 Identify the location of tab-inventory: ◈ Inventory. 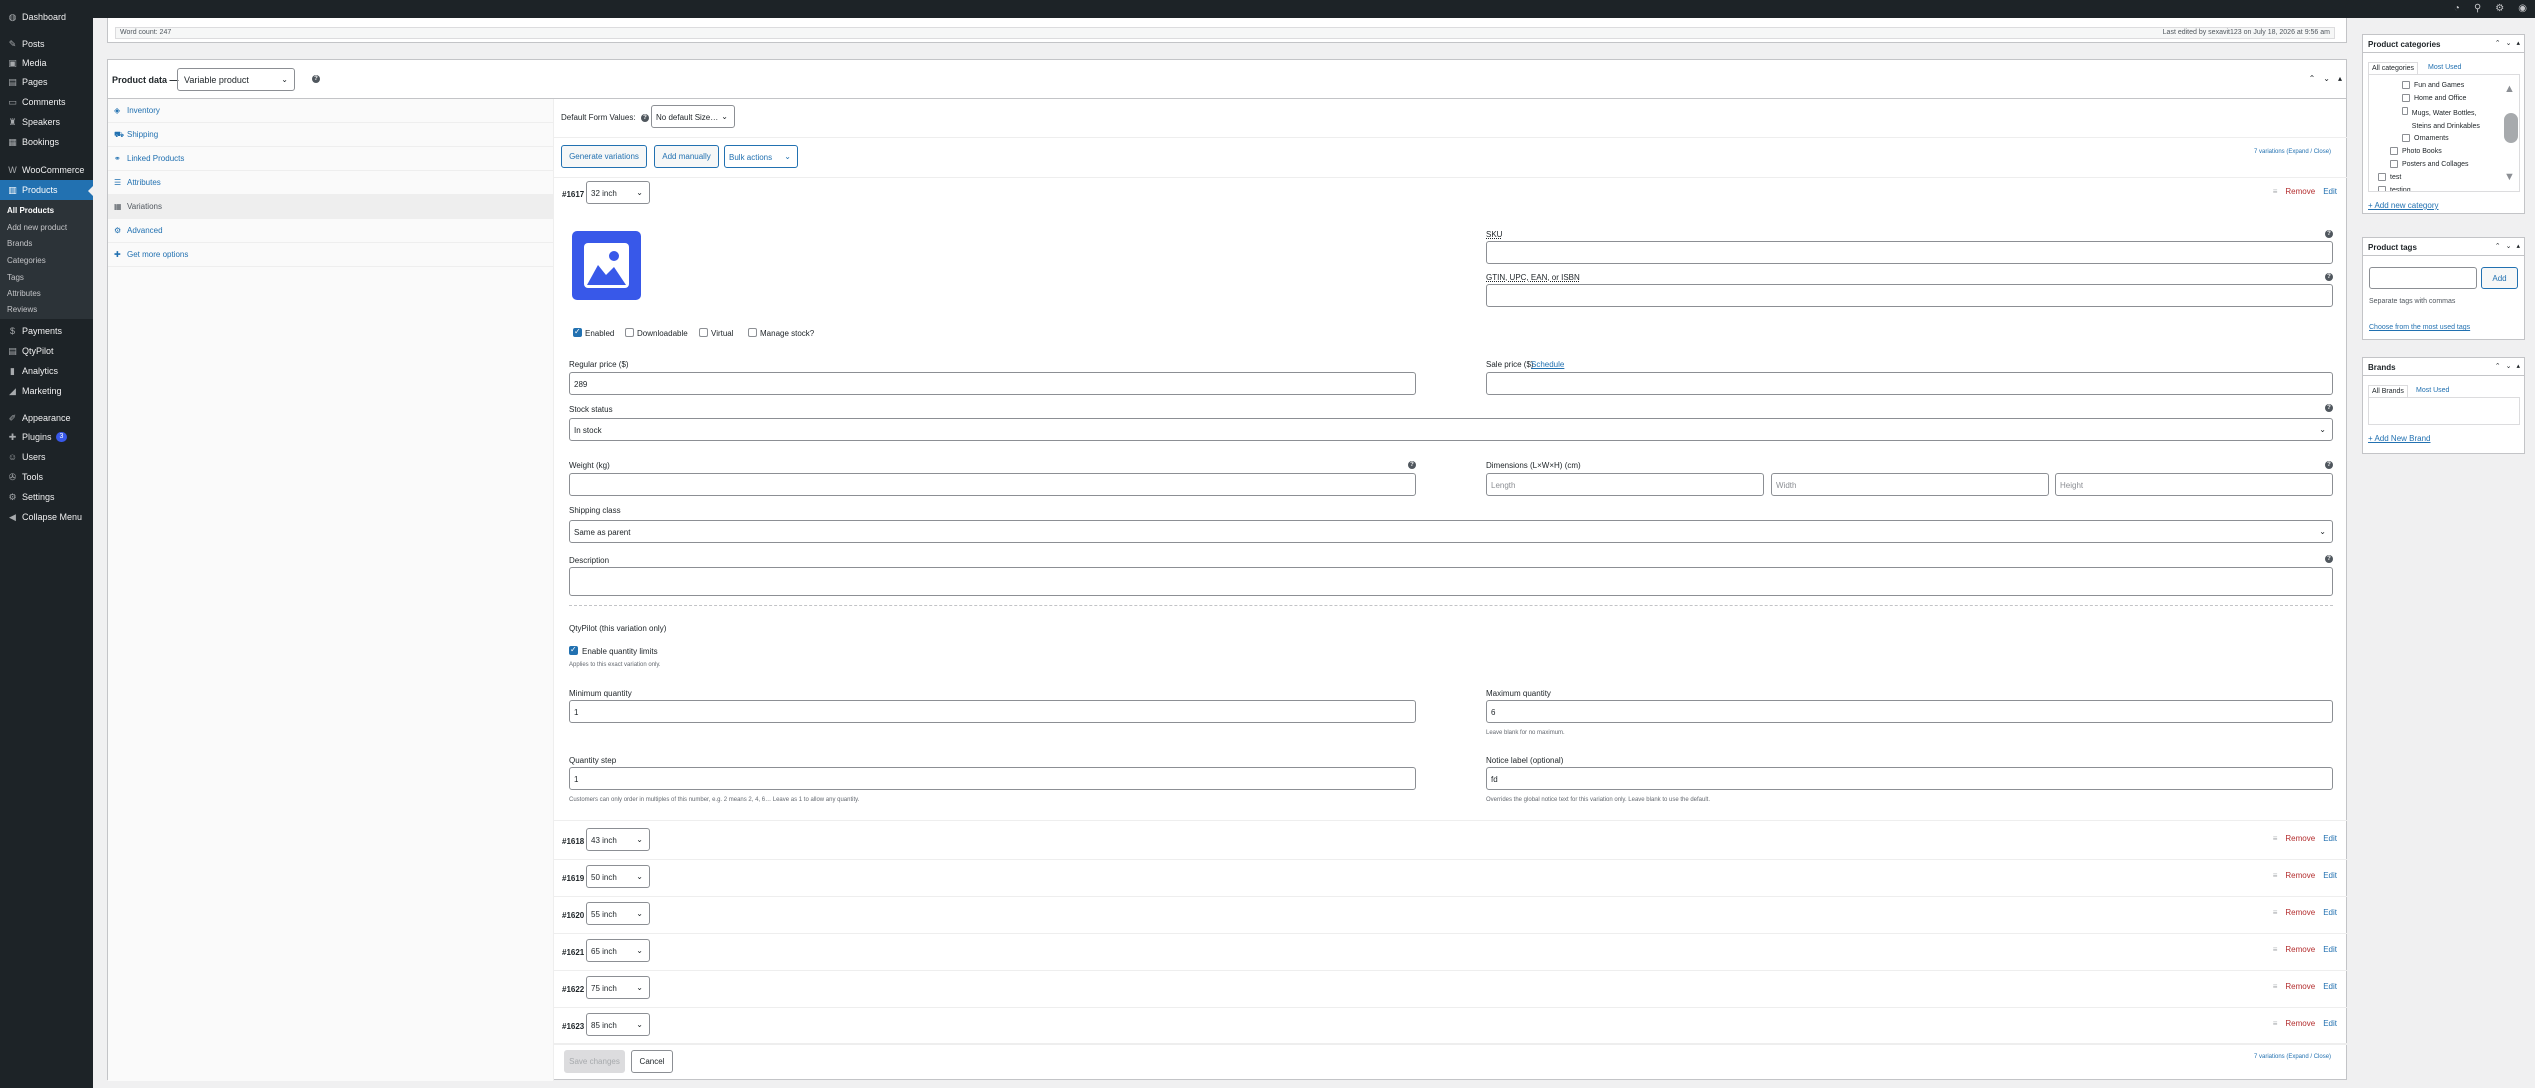
(331, 111).